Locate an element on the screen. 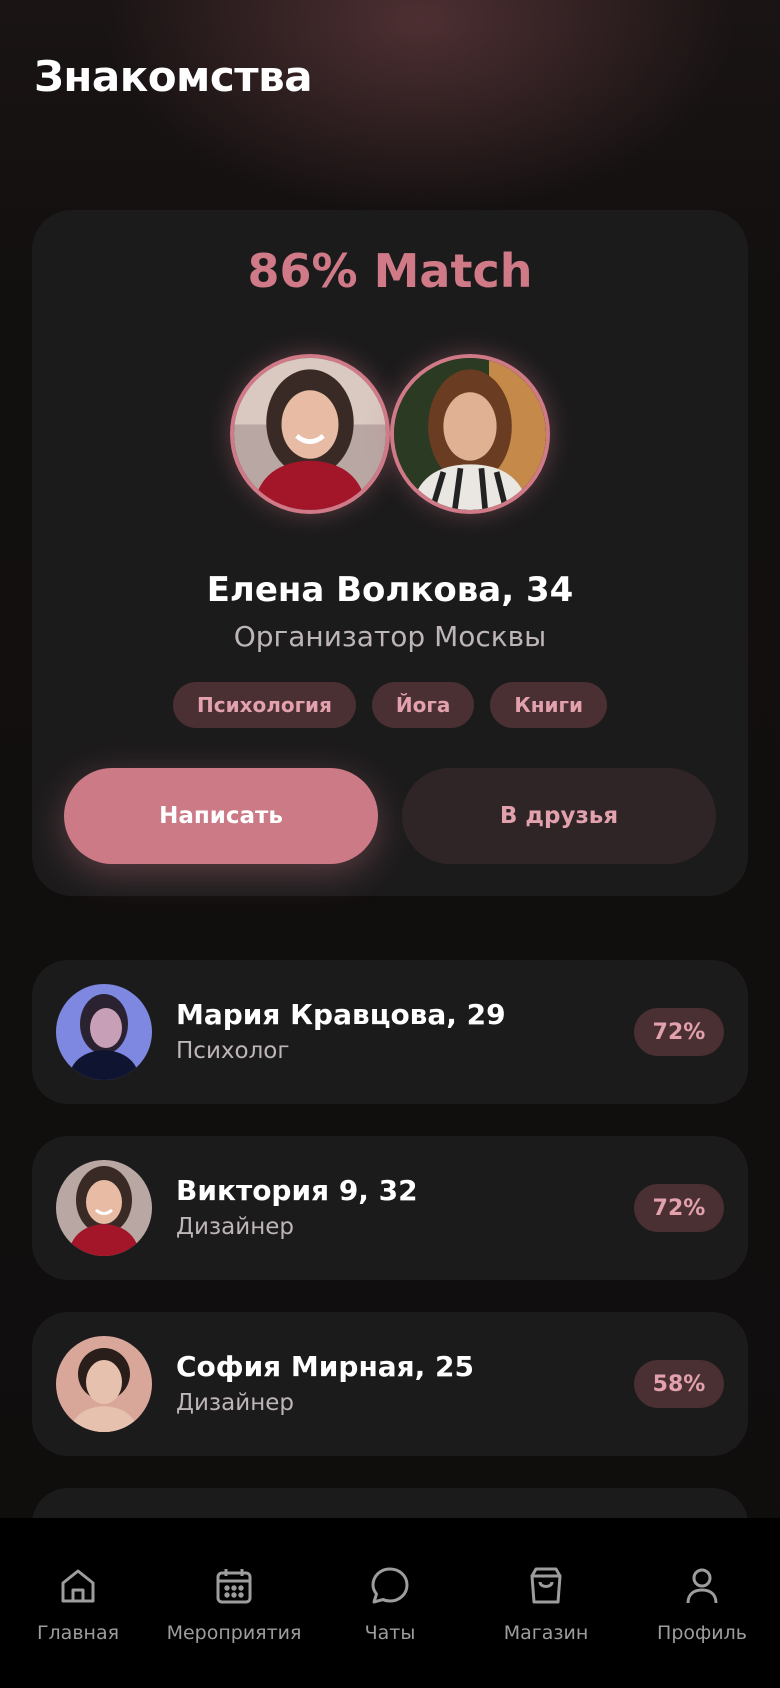  nav-item-profile: Профиль is located at coordinates (702, 1603).